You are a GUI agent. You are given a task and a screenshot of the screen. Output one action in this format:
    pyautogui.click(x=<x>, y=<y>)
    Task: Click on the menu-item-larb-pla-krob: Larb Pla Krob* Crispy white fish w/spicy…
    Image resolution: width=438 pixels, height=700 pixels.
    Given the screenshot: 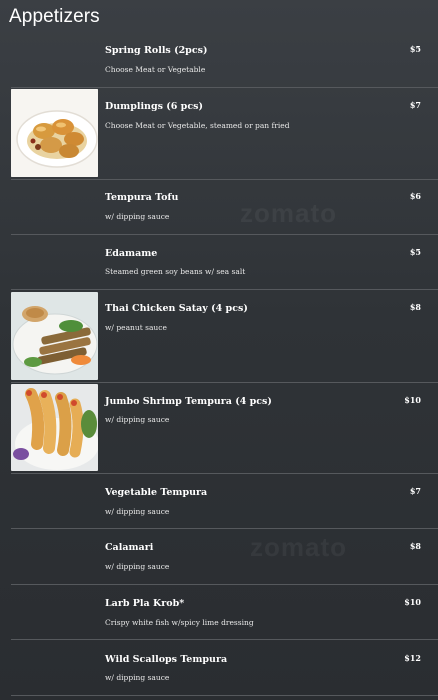 What is the action you would take?
    pyautogui.click(x=219, y=612)
    